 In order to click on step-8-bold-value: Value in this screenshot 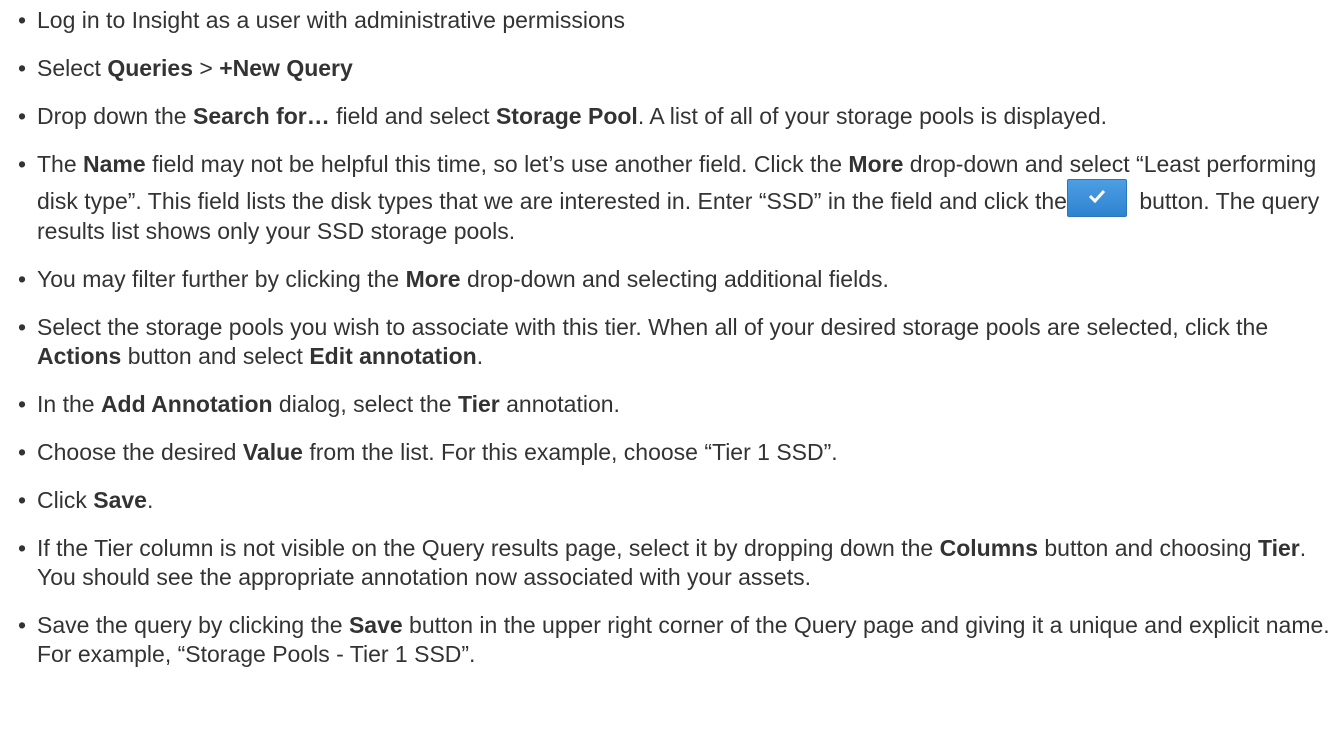, I will do `click(272, 452)`.